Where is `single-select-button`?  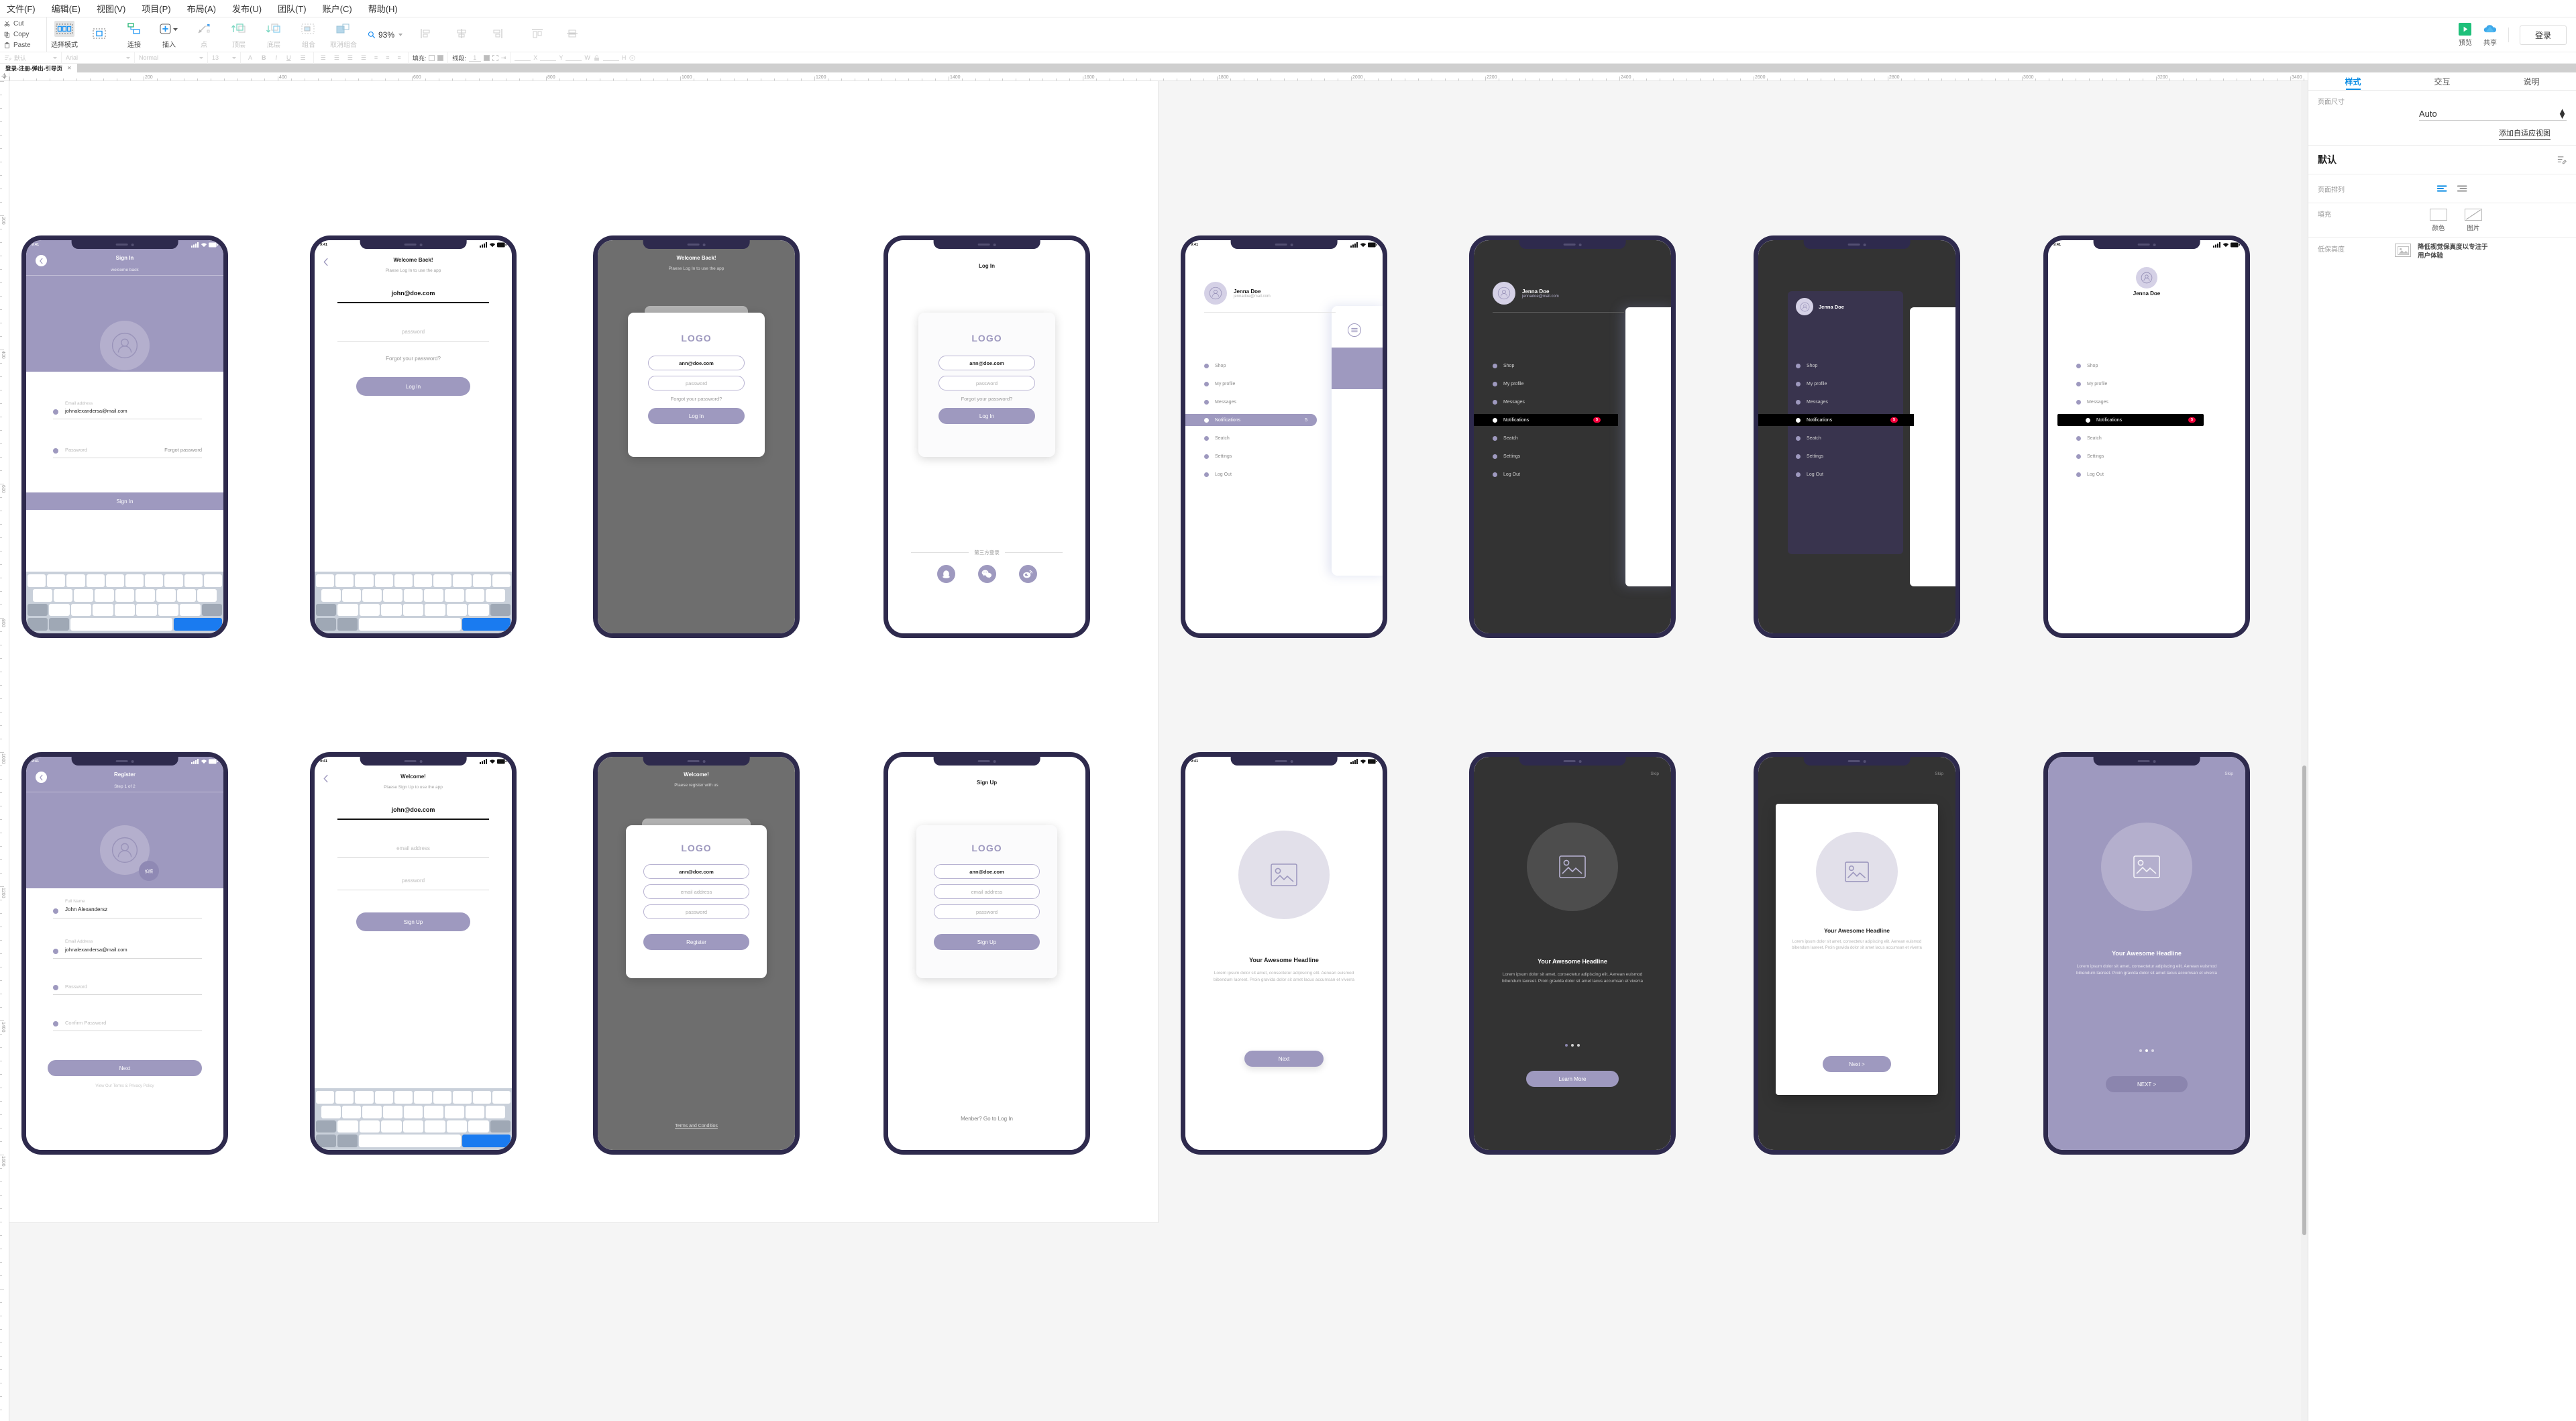 single-select-button is located at coordinates (99, 34).